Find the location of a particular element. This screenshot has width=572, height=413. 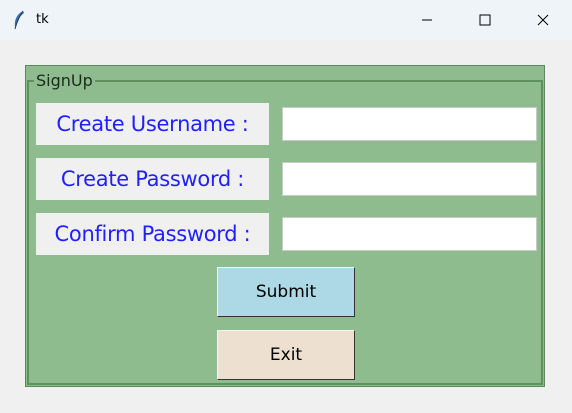

feather-icon is located at coordinates (19, 20).